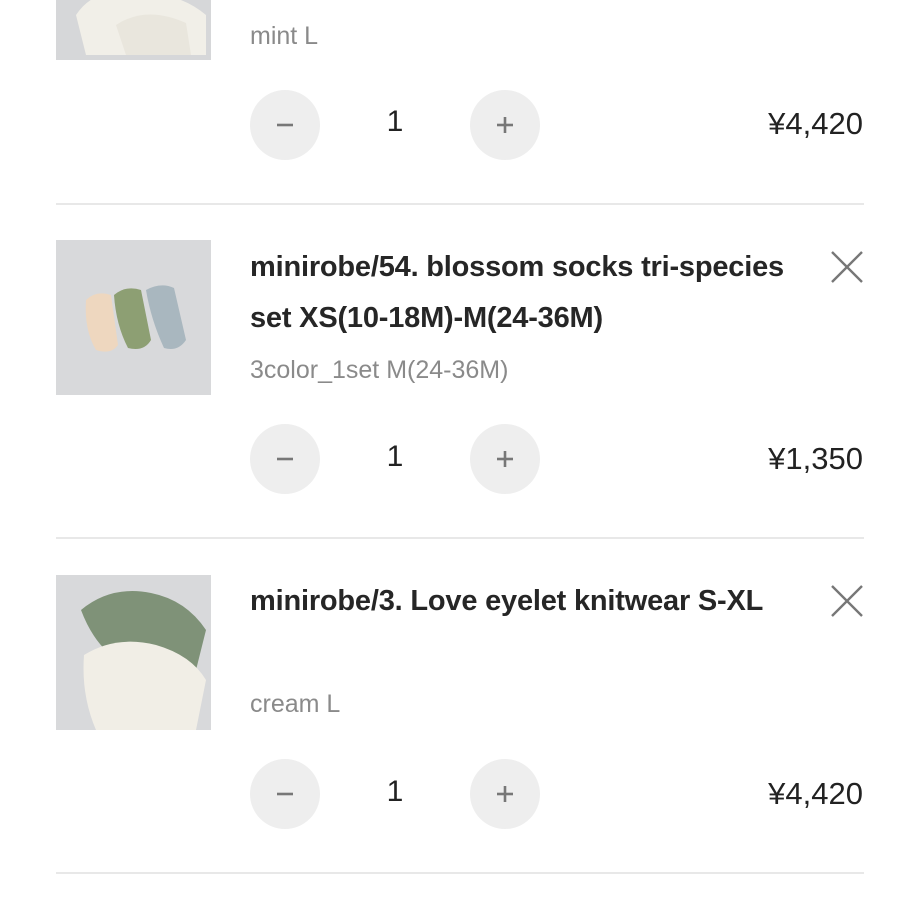 This screenshot has width=920, height=920. I want to click on item-price: ¥1,350, so click(815, 458).